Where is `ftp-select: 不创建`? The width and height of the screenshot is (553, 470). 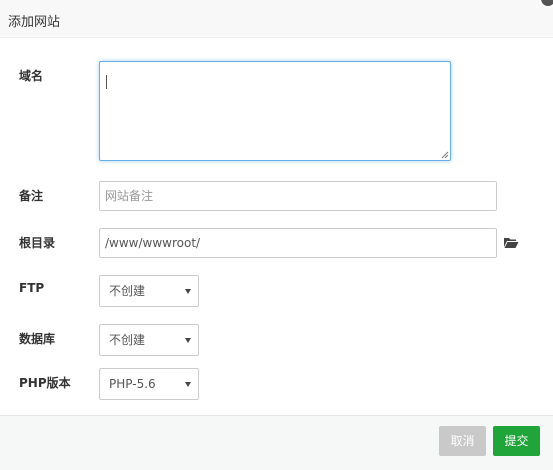 ftp-select: 不创建 is located at coordinates (149, 291).